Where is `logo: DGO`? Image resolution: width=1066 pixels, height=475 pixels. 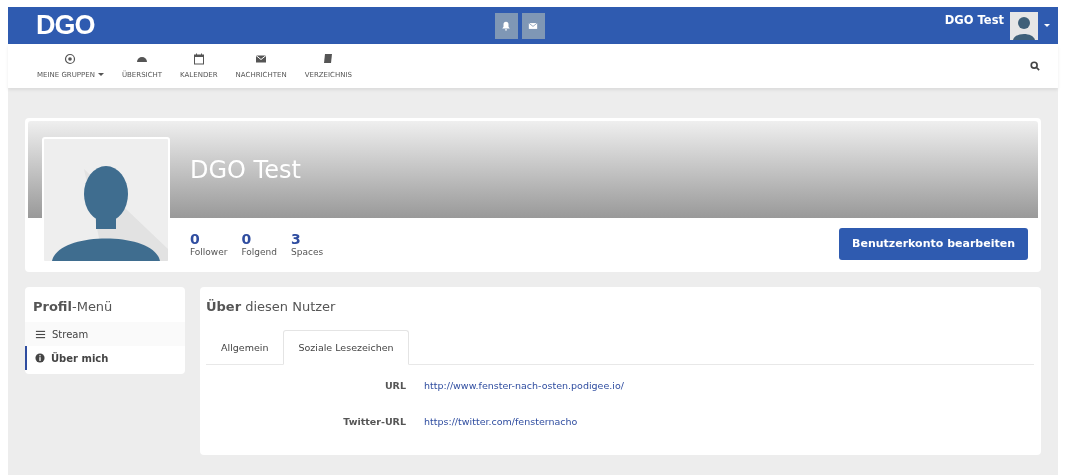 logo: DGO is located at coordinates (65, 25).